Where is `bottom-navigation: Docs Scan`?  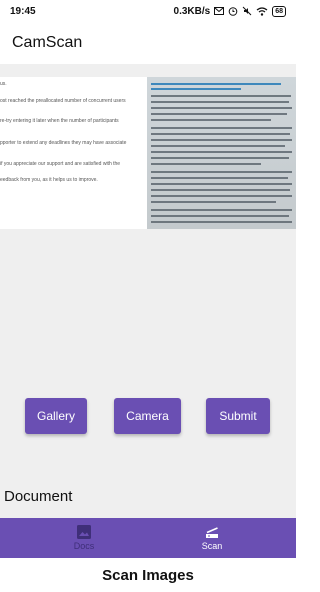
bottom-navigation: Docs Scan is located at coordinates (148, 538).